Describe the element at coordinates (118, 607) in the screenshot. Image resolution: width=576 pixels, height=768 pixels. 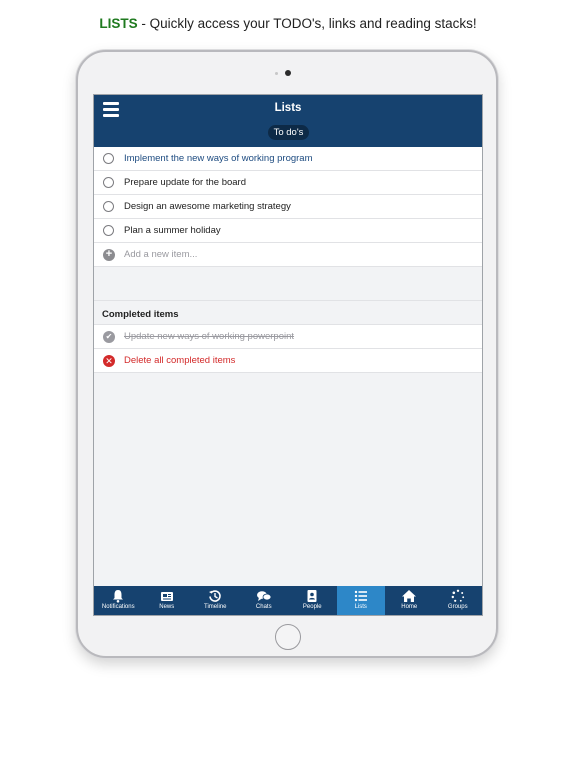
I see `tab-label: Notifications` at that location.